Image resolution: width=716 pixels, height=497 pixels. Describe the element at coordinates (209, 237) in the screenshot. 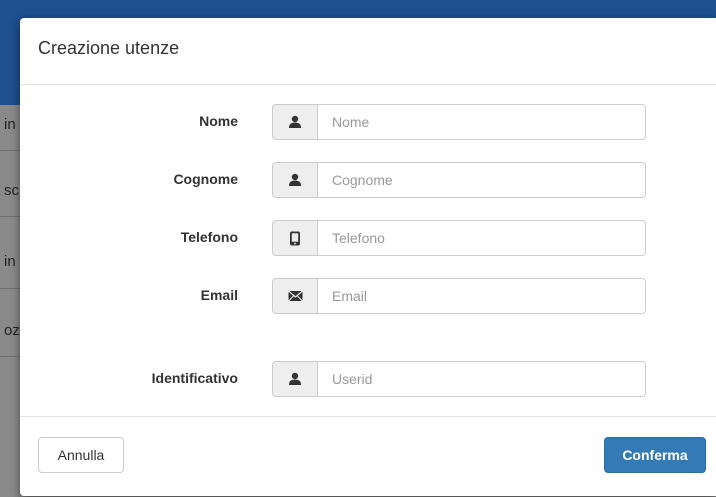

I see `telefono-label: Telefono` at that location.